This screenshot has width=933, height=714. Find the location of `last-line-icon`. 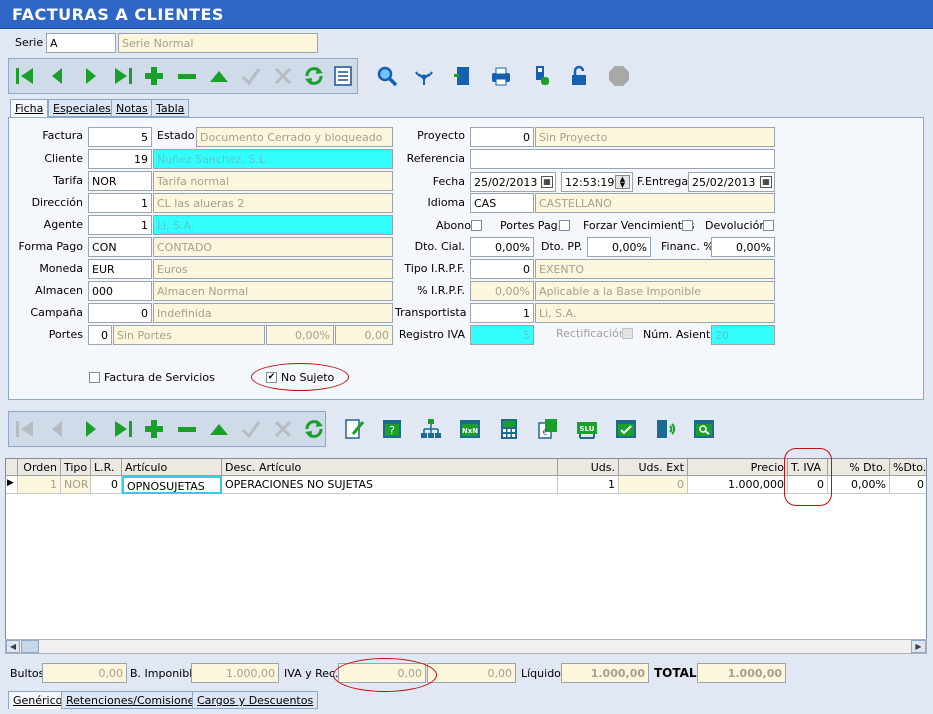

last-line-icon is located at coordinates (123, 429).